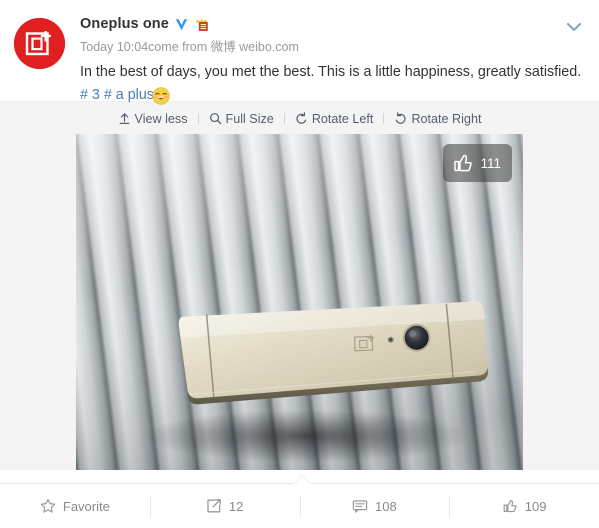  I want to click on rotate-left-icon, so click(301, 118).